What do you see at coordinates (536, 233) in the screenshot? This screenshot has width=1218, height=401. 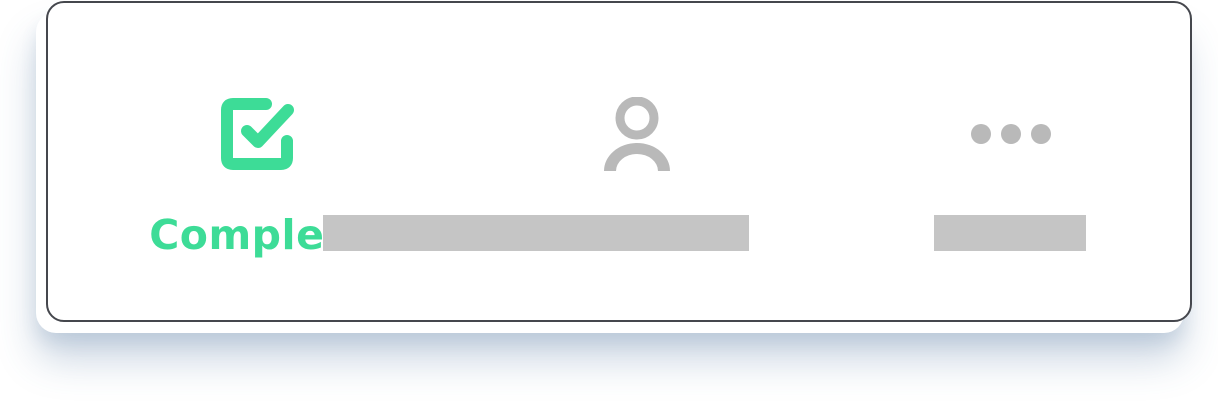 I see `tab-label-placeholder-profile` at bounding box center [536, 233].